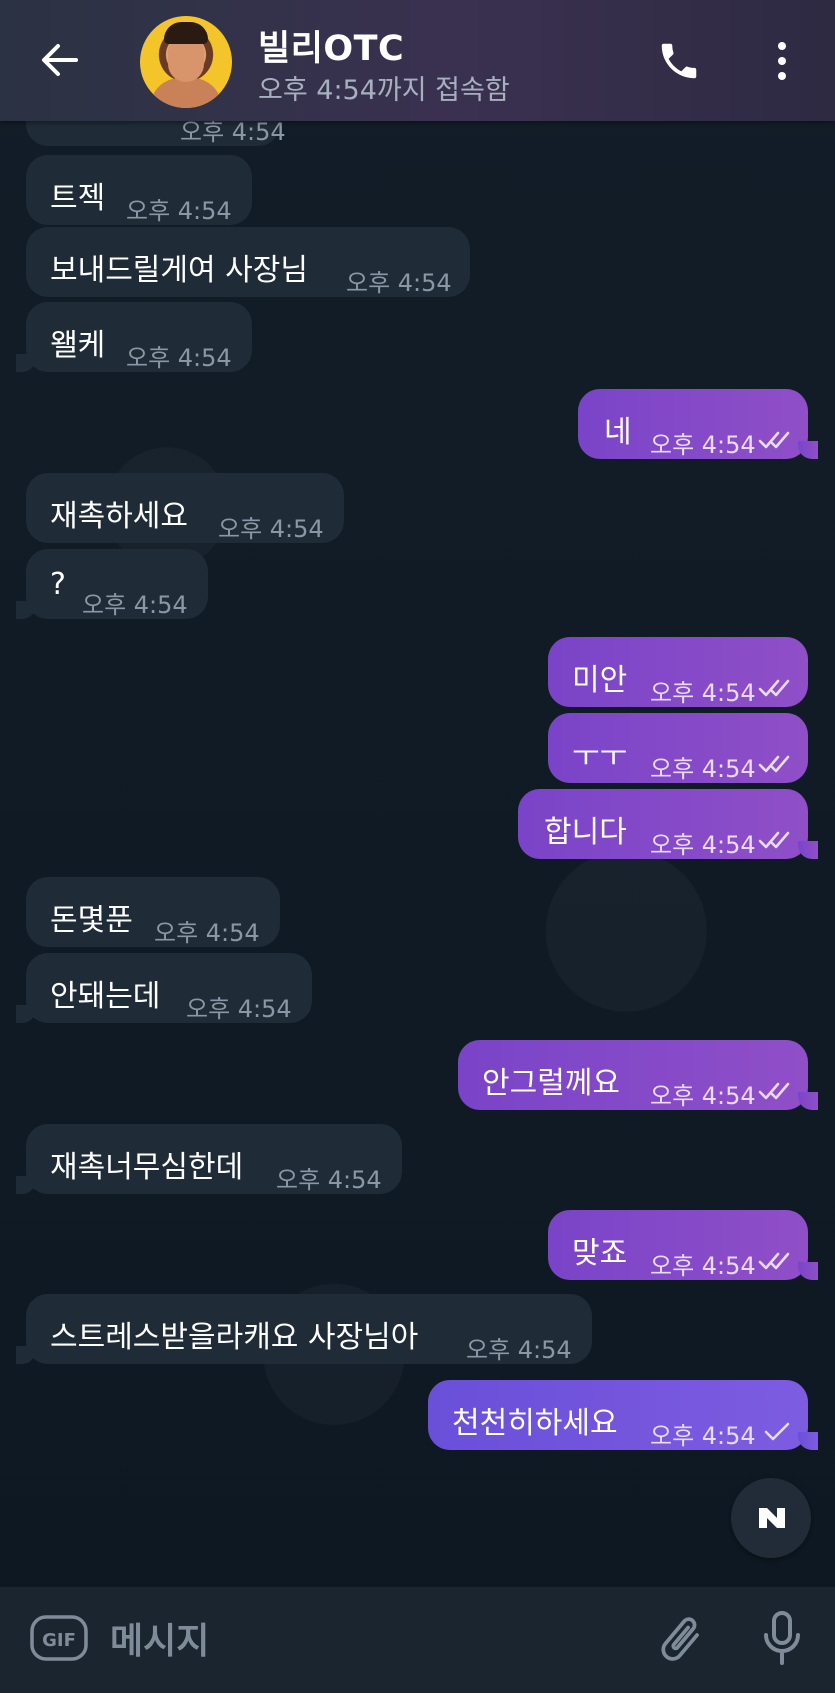 This screenshot has height=1693, width=835. Describe the element at coordinates (304, 1329) in the screenshot. I see `message-incoming: 스트레스받을라캐요 사장님아 오후 4:54` at that location.